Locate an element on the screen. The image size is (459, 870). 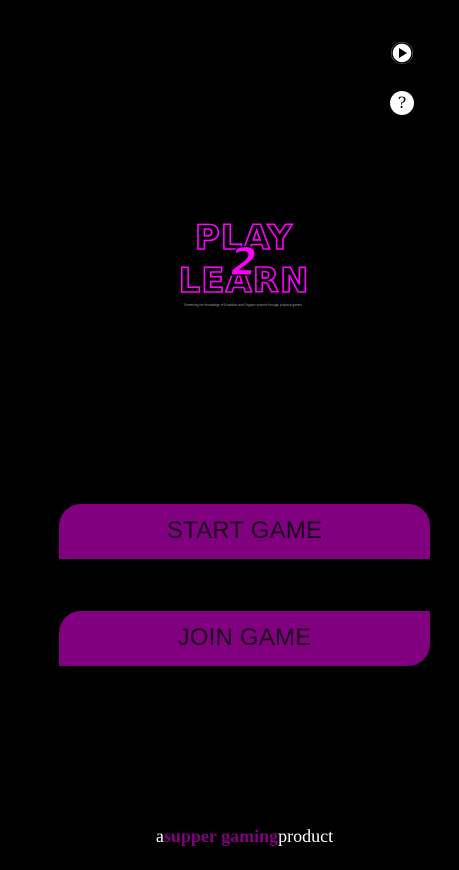
join-game-label: JOIN GAME is located at coordinates (244, 637).